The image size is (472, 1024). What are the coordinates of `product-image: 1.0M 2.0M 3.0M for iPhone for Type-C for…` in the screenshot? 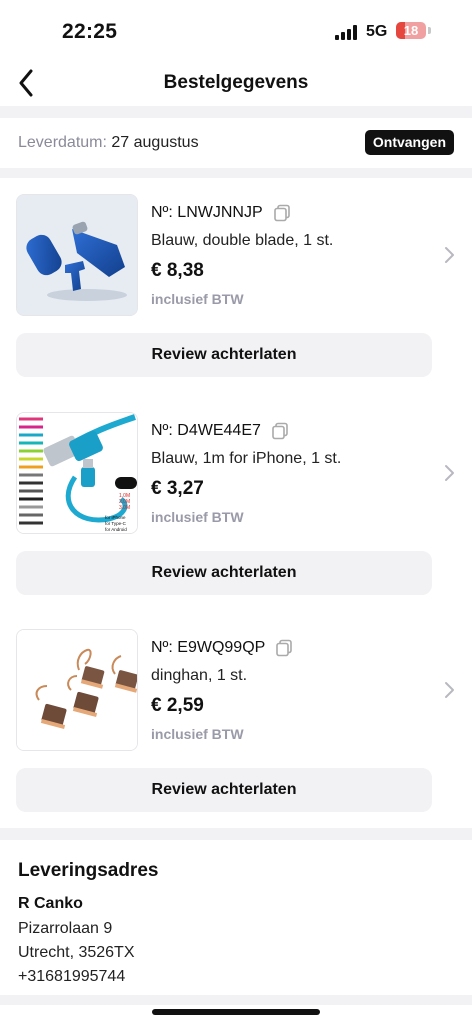 It's located at (77, 473).